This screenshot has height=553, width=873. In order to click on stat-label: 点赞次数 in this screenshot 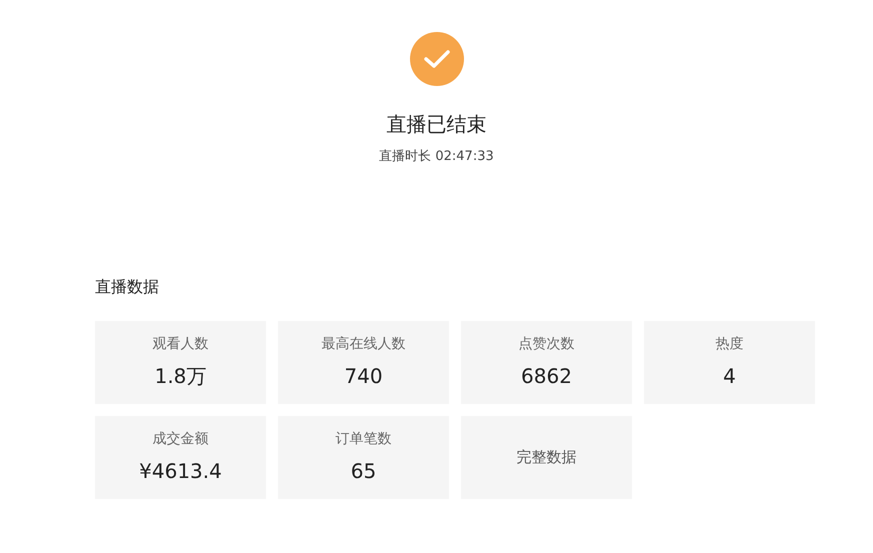, I will do `click(546, 344)`.